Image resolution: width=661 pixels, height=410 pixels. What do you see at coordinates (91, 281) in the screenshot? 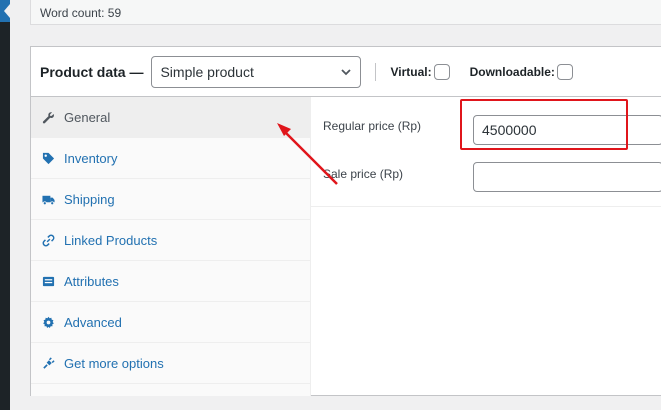
I see `tab-label: Attributes` at bounding box center [91, 281].